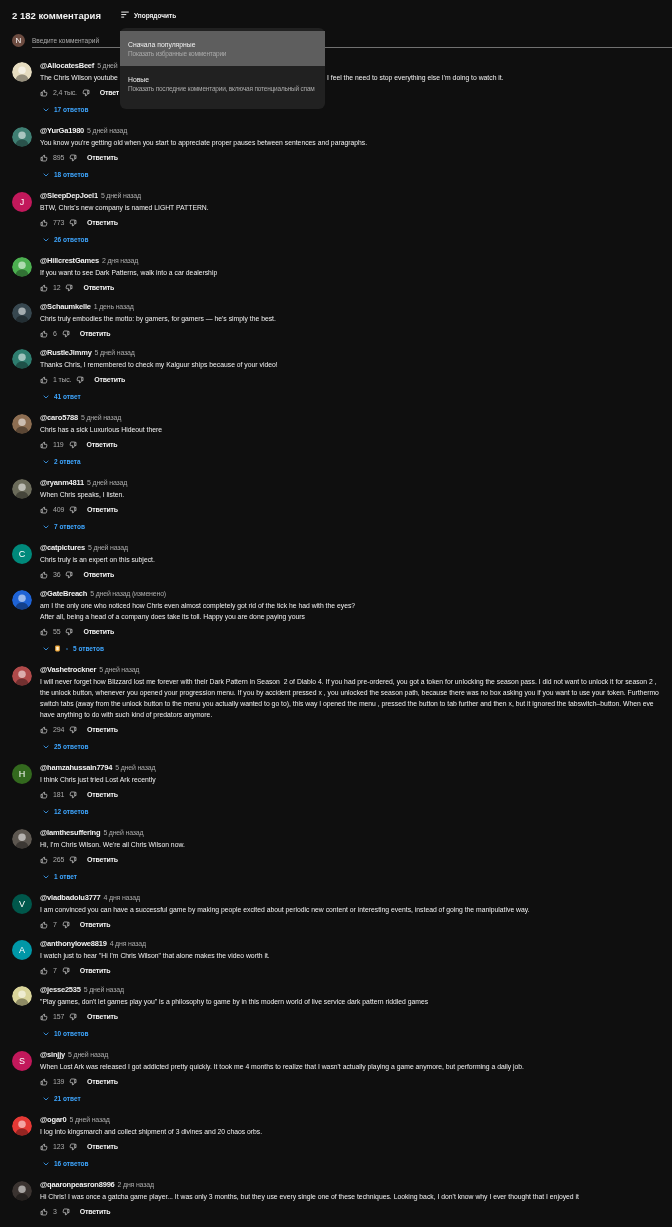 This screenshot has width=672, height=1227. Describe the element at coordinates (22, 904) in the screenshot. I see `avatar: V` at that location.